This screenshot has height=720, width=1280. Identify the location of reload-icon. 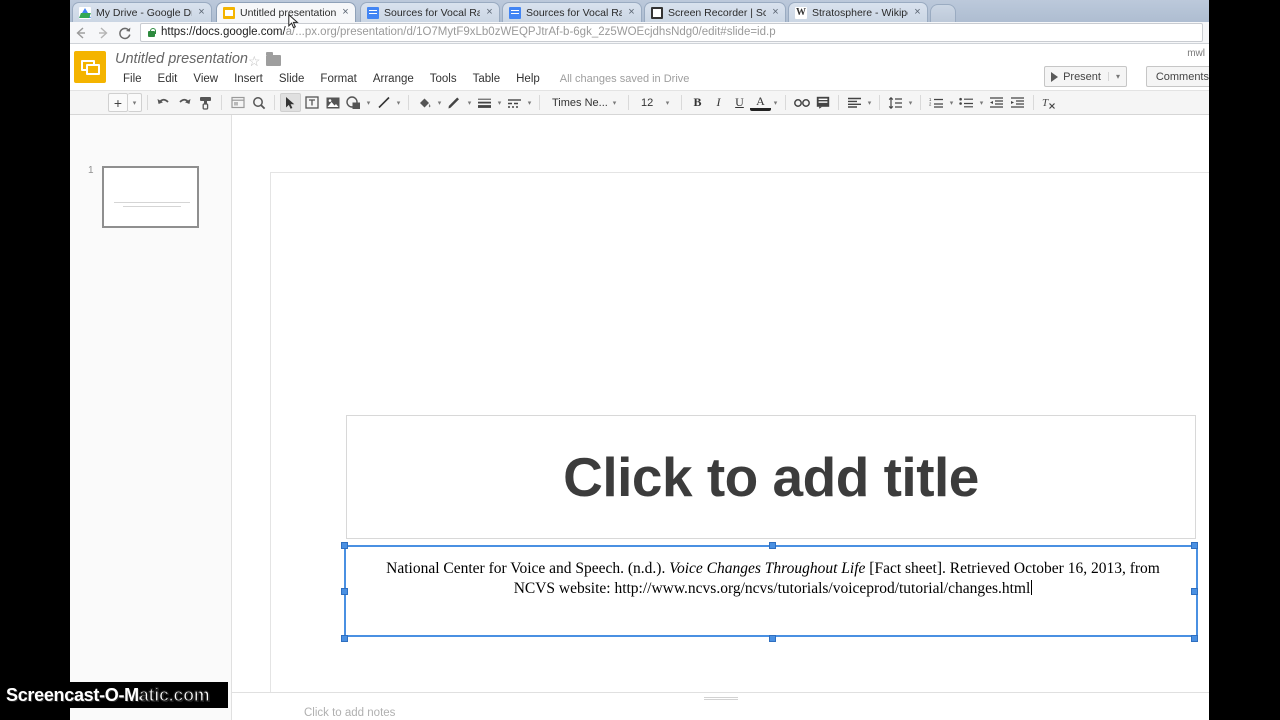
(125, 33).